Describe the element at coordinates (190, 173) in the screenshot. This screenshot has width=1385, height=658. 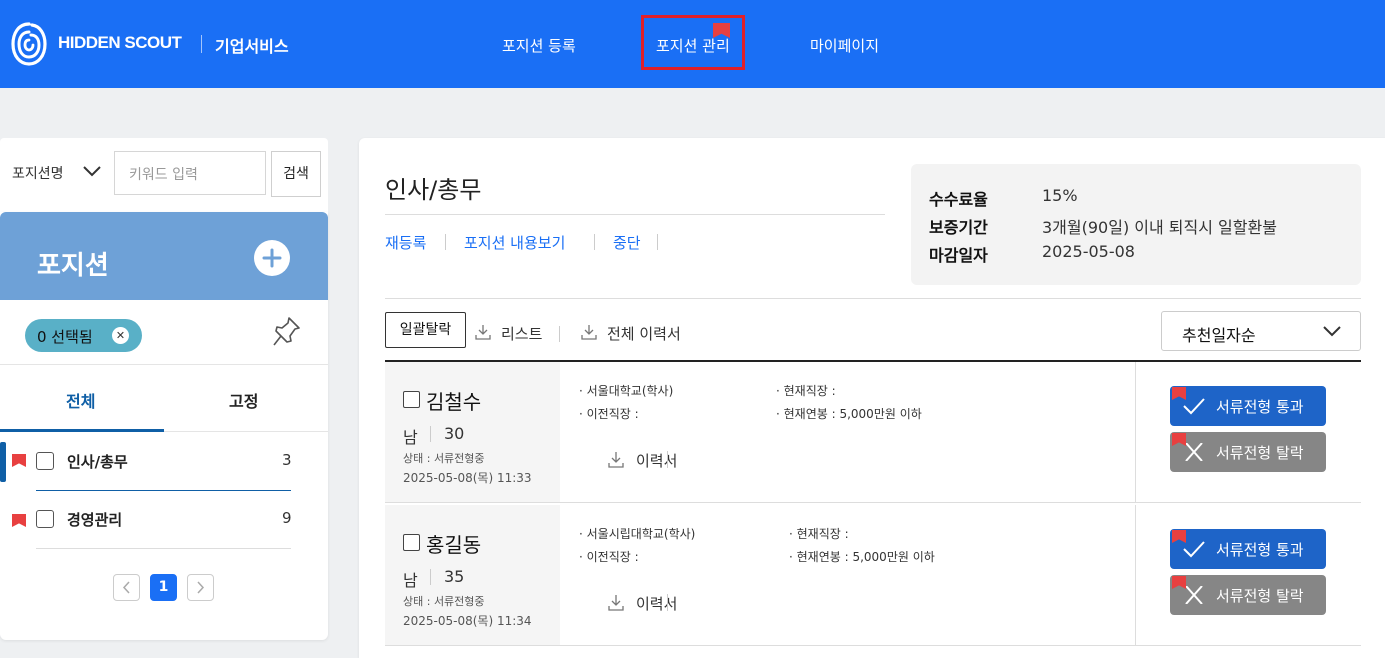
I see `keyword-input: 키워드 입력` at that location.